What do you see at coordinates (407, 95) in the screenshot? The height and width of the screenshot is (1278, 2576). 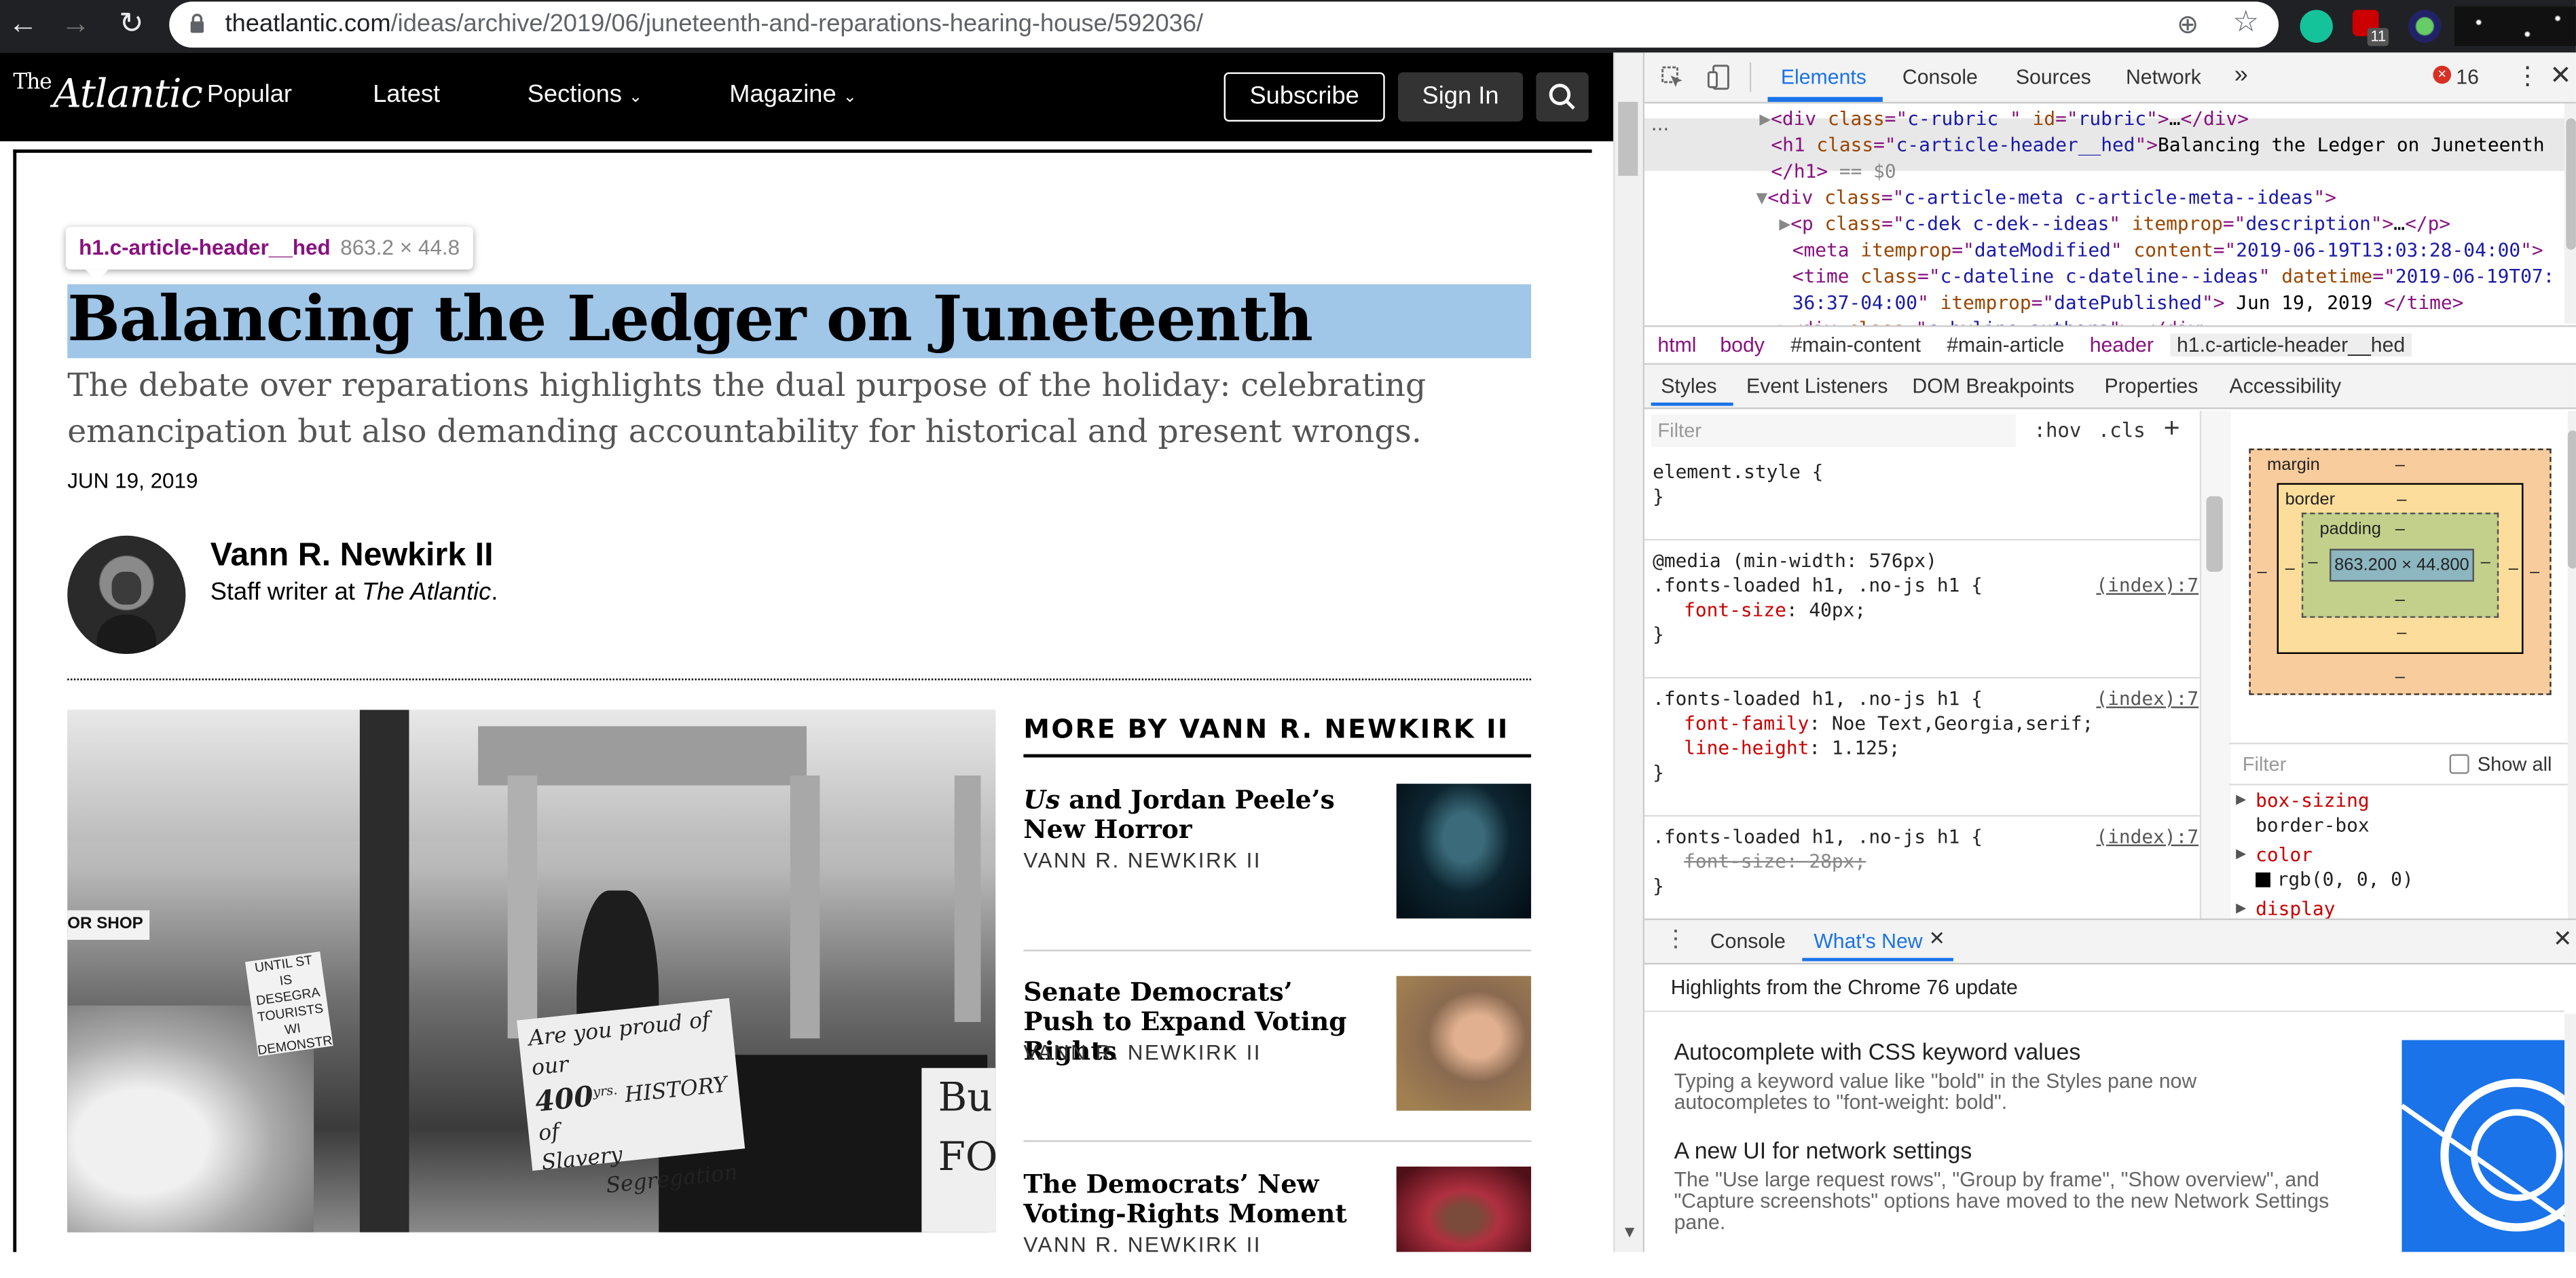 I see `nav-latest: Latest` at bounding box center [407, 95].